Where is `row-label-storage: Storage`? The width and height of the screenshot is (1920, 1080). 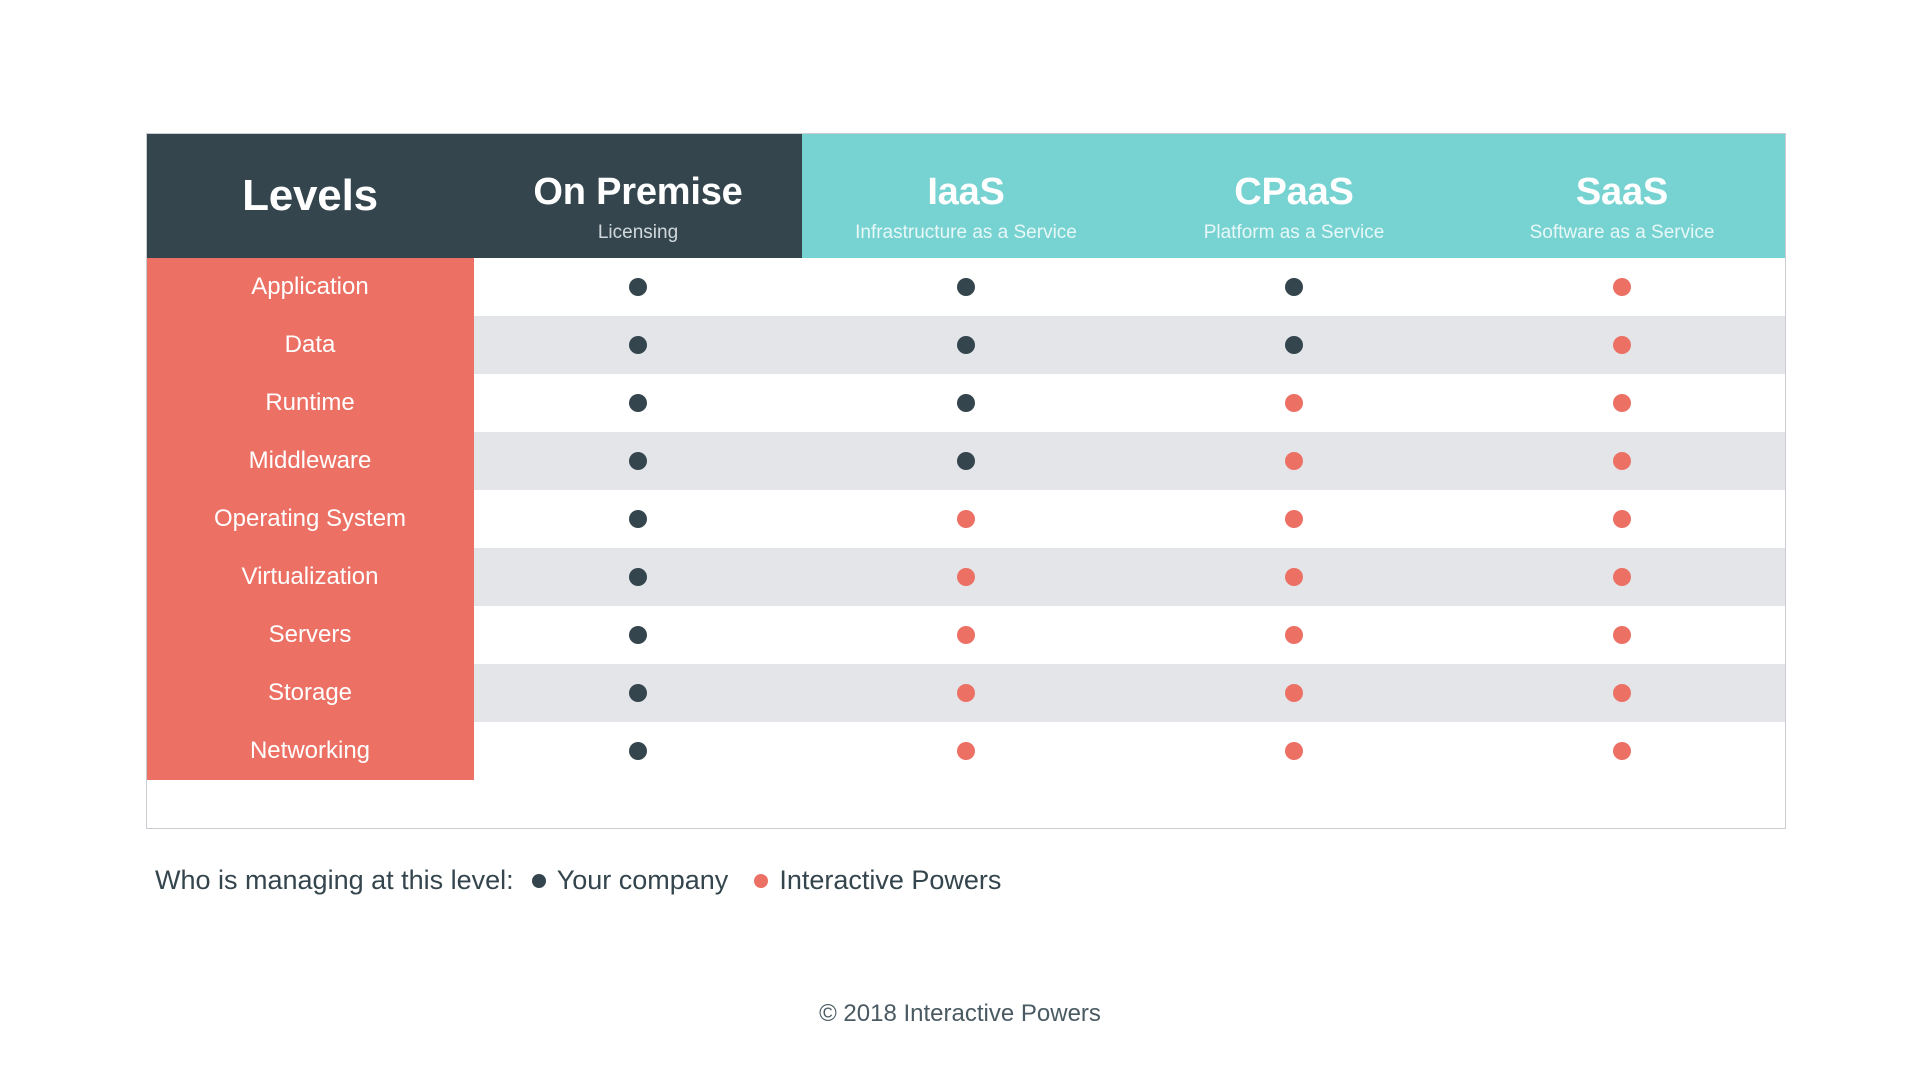
row-label-storage: Storage is located at coordinates (310, 693).